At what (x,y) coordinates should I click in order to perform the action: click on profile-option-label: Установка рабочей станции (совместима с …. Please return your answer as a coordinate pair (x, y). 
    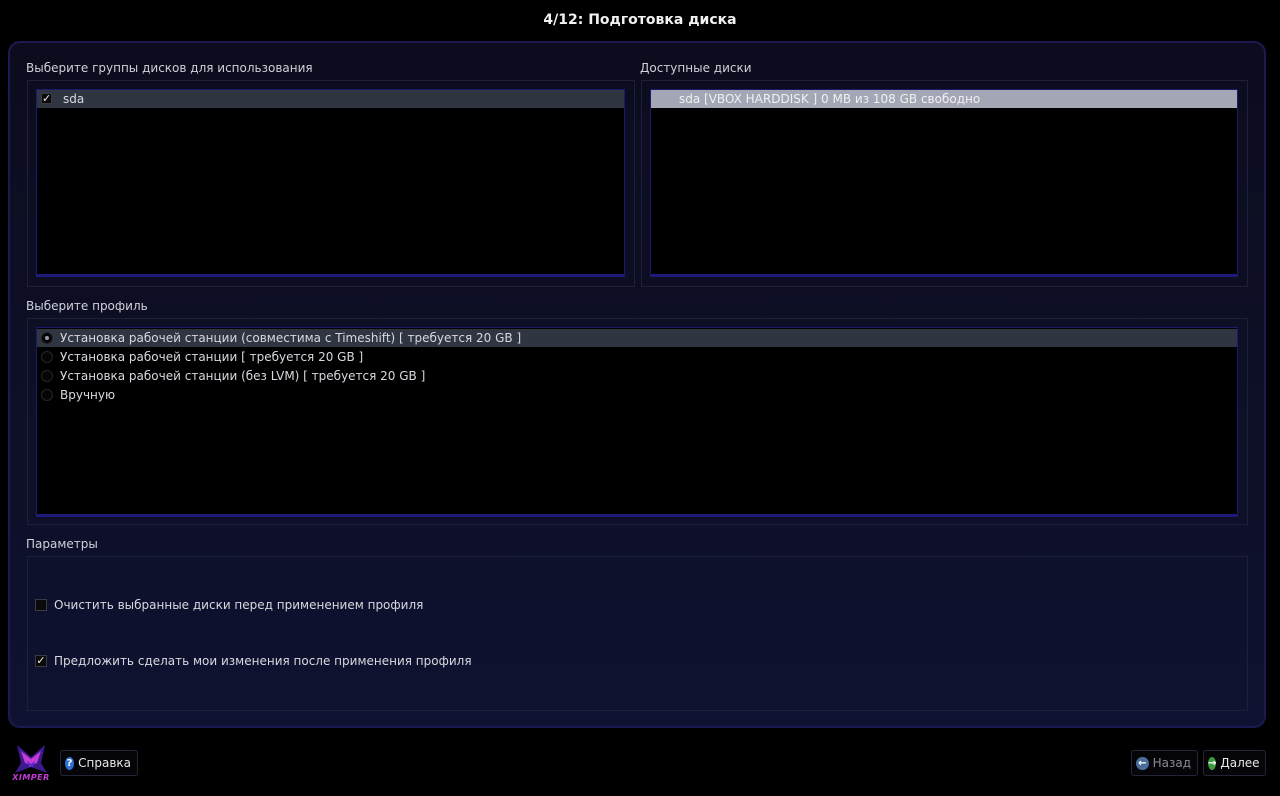
    Looking at the image, I should click on (291, 338).